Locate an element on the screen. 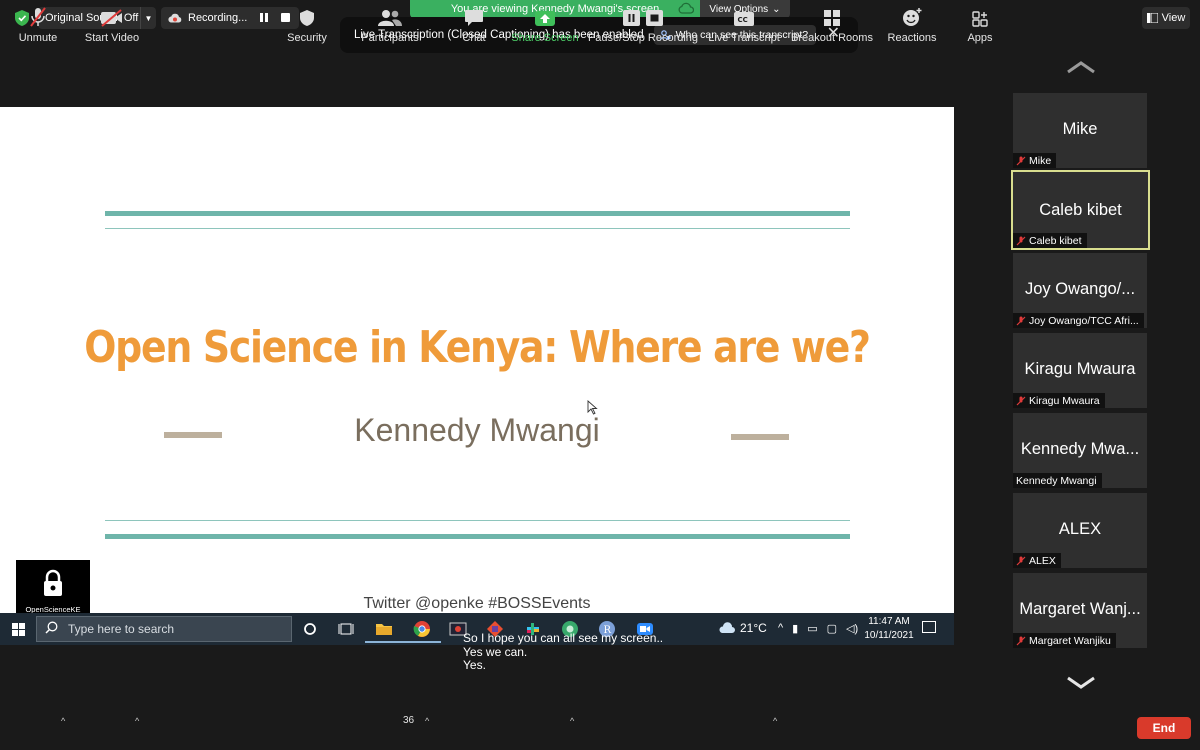  security-button: Security is located at coordinates (307, 25).